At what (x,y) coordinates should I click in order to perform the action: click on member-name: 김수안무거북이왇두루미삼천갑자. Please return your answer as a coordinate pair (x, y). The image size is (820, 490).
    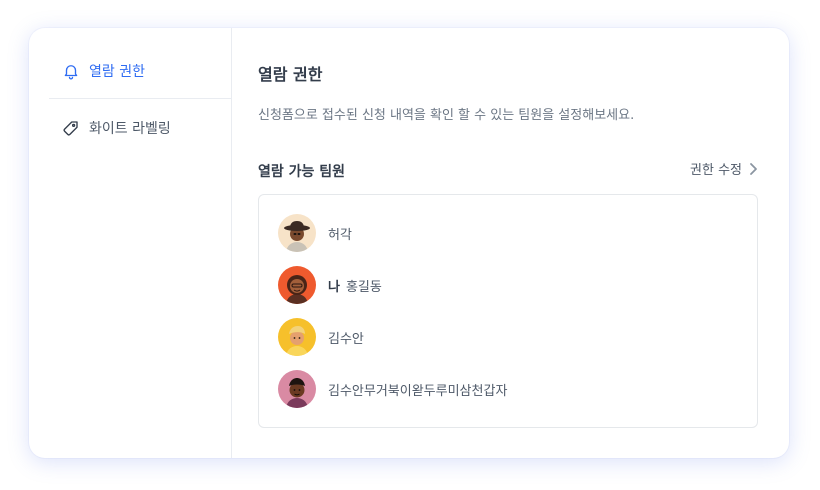
    Looking at the image, I should click on (418, 391).